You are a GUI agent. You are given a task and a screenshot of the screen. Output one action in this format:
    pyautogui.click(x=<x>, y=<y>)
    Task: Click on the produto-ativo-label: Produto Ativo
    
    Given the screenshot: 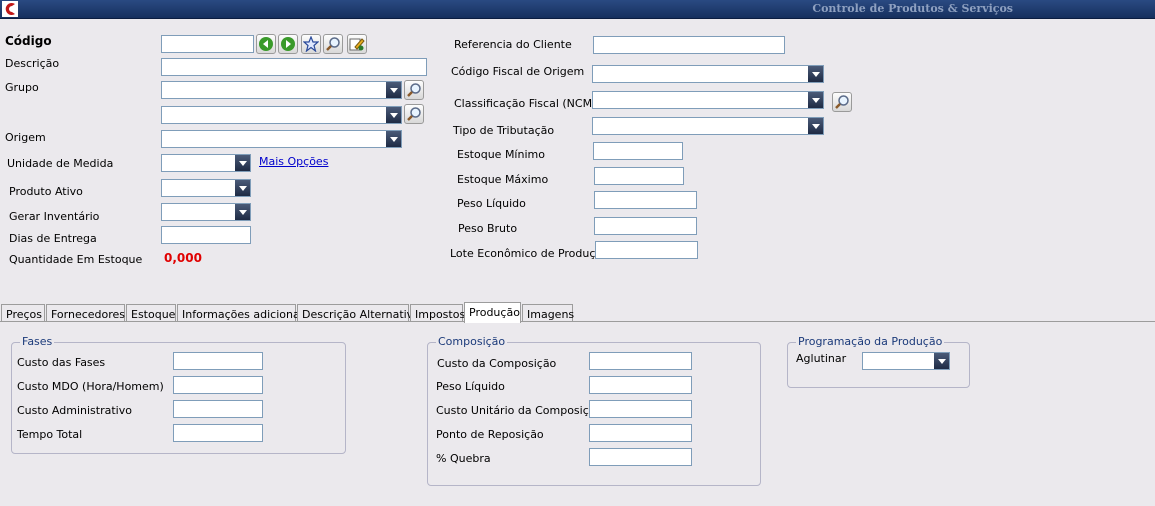 What is the action you would take?
    pyautogui.click(x=46, y=191)
    